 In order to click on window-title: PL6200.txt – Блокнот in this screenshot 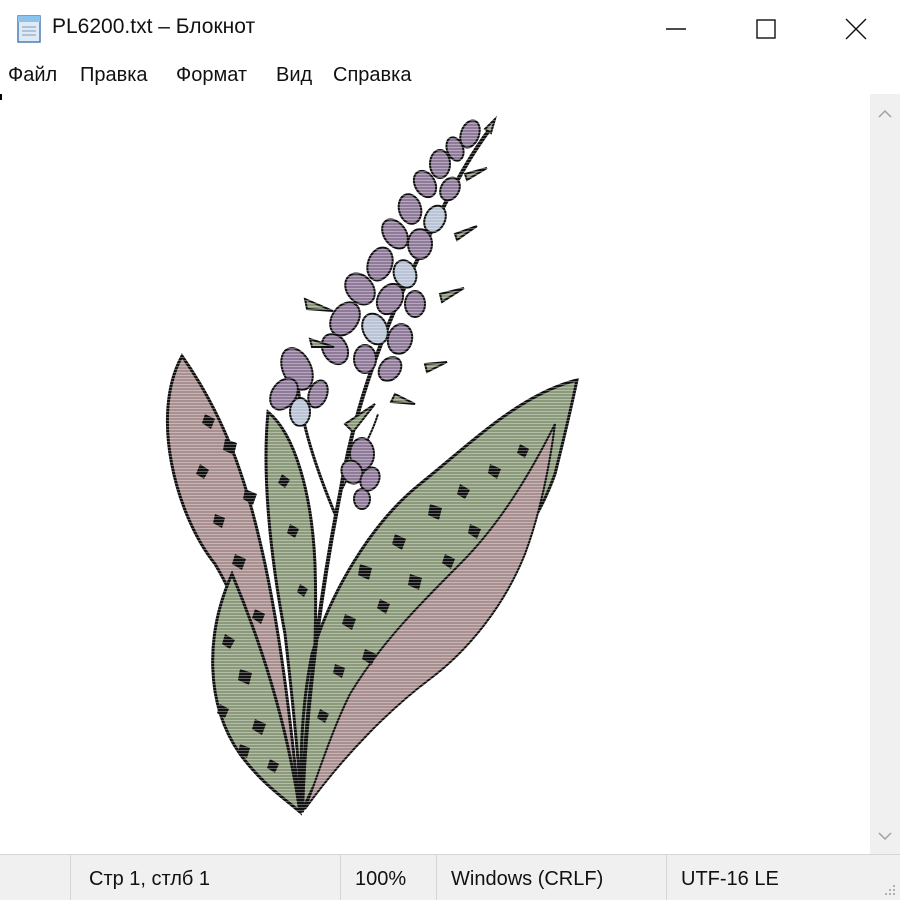, I will do `click(154, 26)`.